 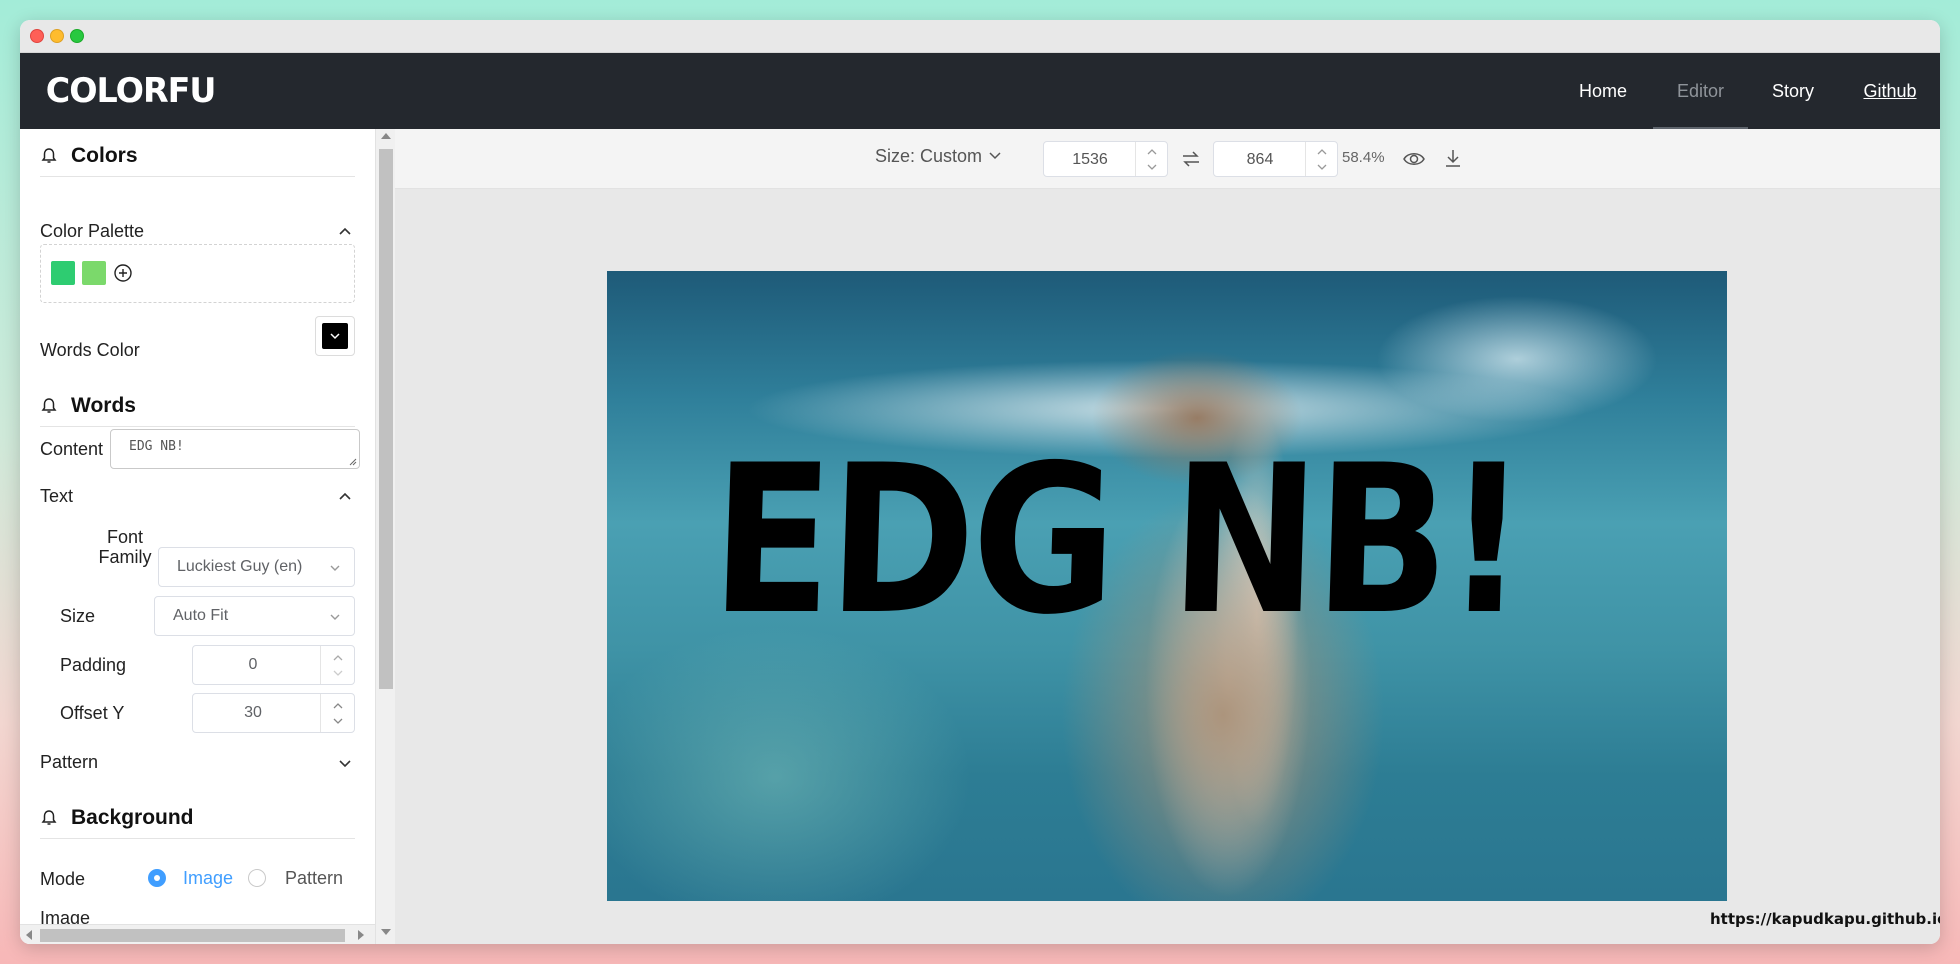 I want to click on maximize-window-button, so click(x=77, y=36).